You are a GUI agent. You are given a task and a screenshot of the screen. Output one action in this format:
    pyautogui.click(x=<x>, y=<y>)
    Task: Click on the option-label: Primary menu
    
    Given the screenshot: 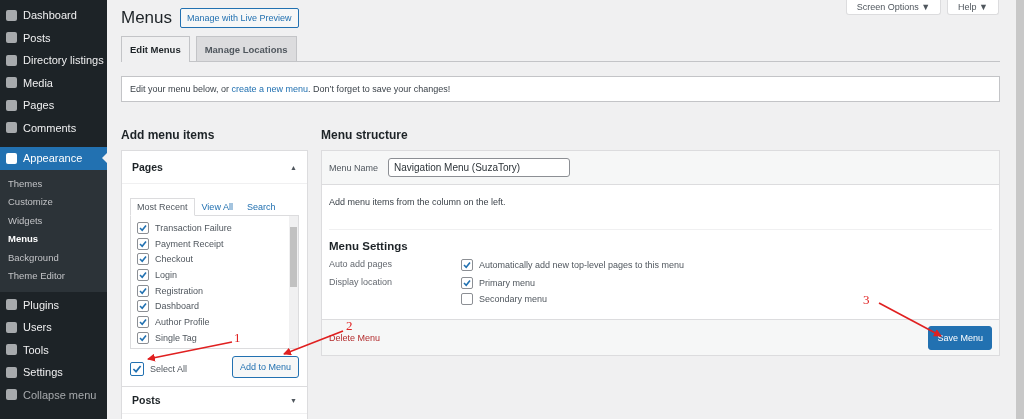 What is the action you would take?
    pyautogui.click(x=507, y=283)
    